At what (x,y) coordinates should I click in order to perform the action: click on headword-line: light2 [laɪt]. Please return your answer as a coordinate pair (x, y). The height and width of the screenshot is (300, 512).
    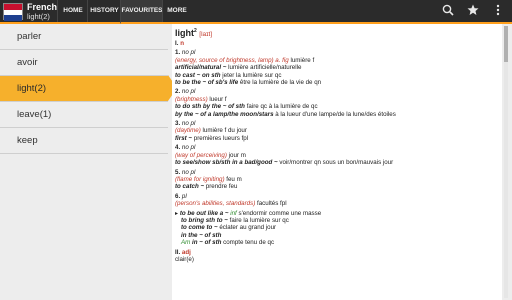
    Looking at the image, I should click on (338, 33).